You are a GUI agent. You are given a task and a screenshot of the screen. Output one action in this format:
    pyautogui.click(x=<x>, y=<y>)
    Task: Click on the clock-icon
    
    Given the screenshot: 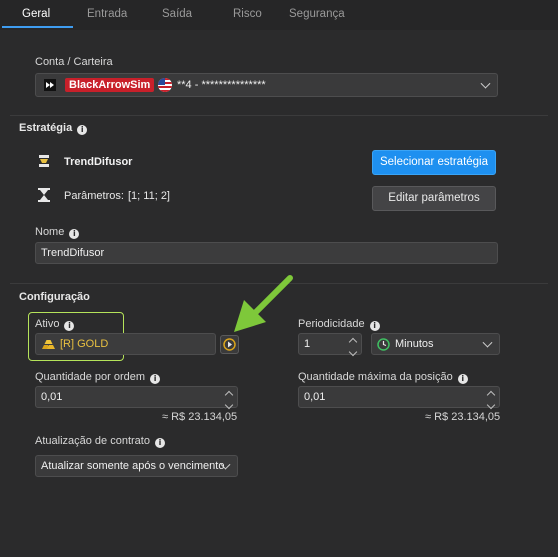 What is the action you would take?
    pyautogui.click(x=383, y=344)
    